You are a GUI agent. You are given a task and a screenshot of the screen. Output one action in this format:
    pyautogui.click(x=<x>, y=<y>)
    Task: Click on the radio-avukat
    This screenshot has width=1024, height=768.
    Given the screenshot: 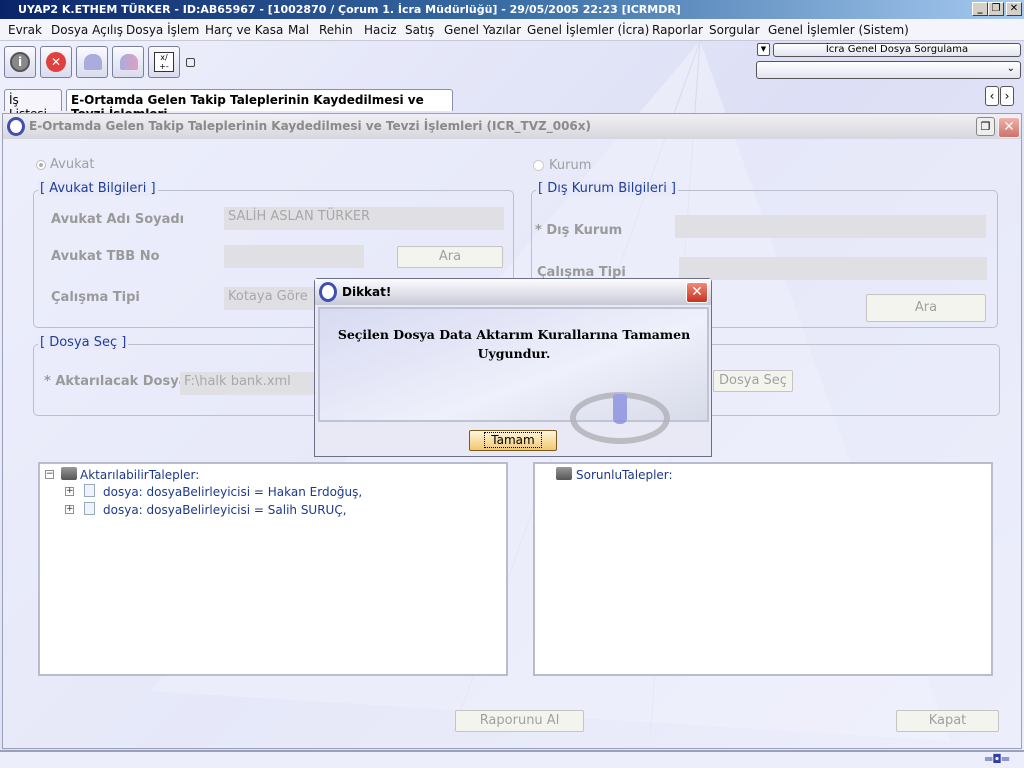 What is the action you would take?
    pyautogui.click(x=41, y=165)
    